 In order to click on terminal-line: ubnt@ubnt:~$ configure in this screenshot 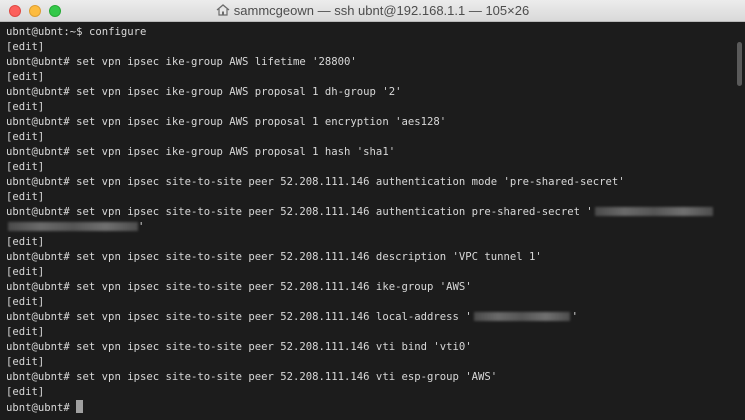, I will do `click(370, 32)`.